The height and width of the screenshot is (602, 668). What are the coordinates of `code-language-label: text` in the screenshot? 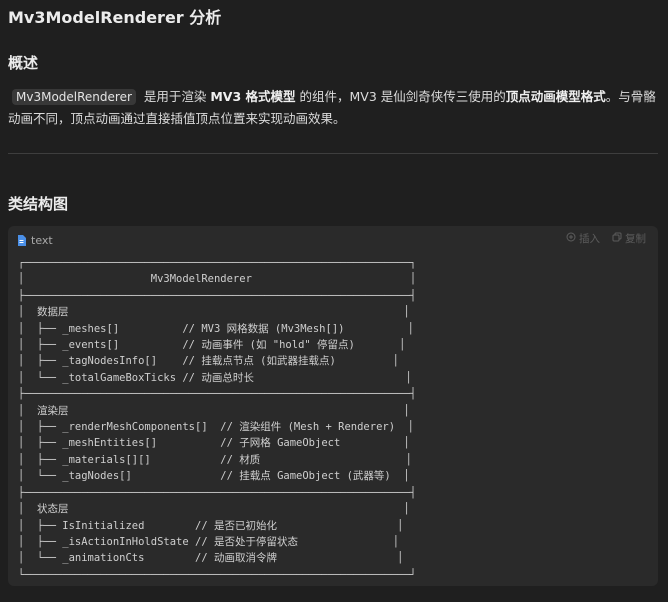 It's located at (42, 240).